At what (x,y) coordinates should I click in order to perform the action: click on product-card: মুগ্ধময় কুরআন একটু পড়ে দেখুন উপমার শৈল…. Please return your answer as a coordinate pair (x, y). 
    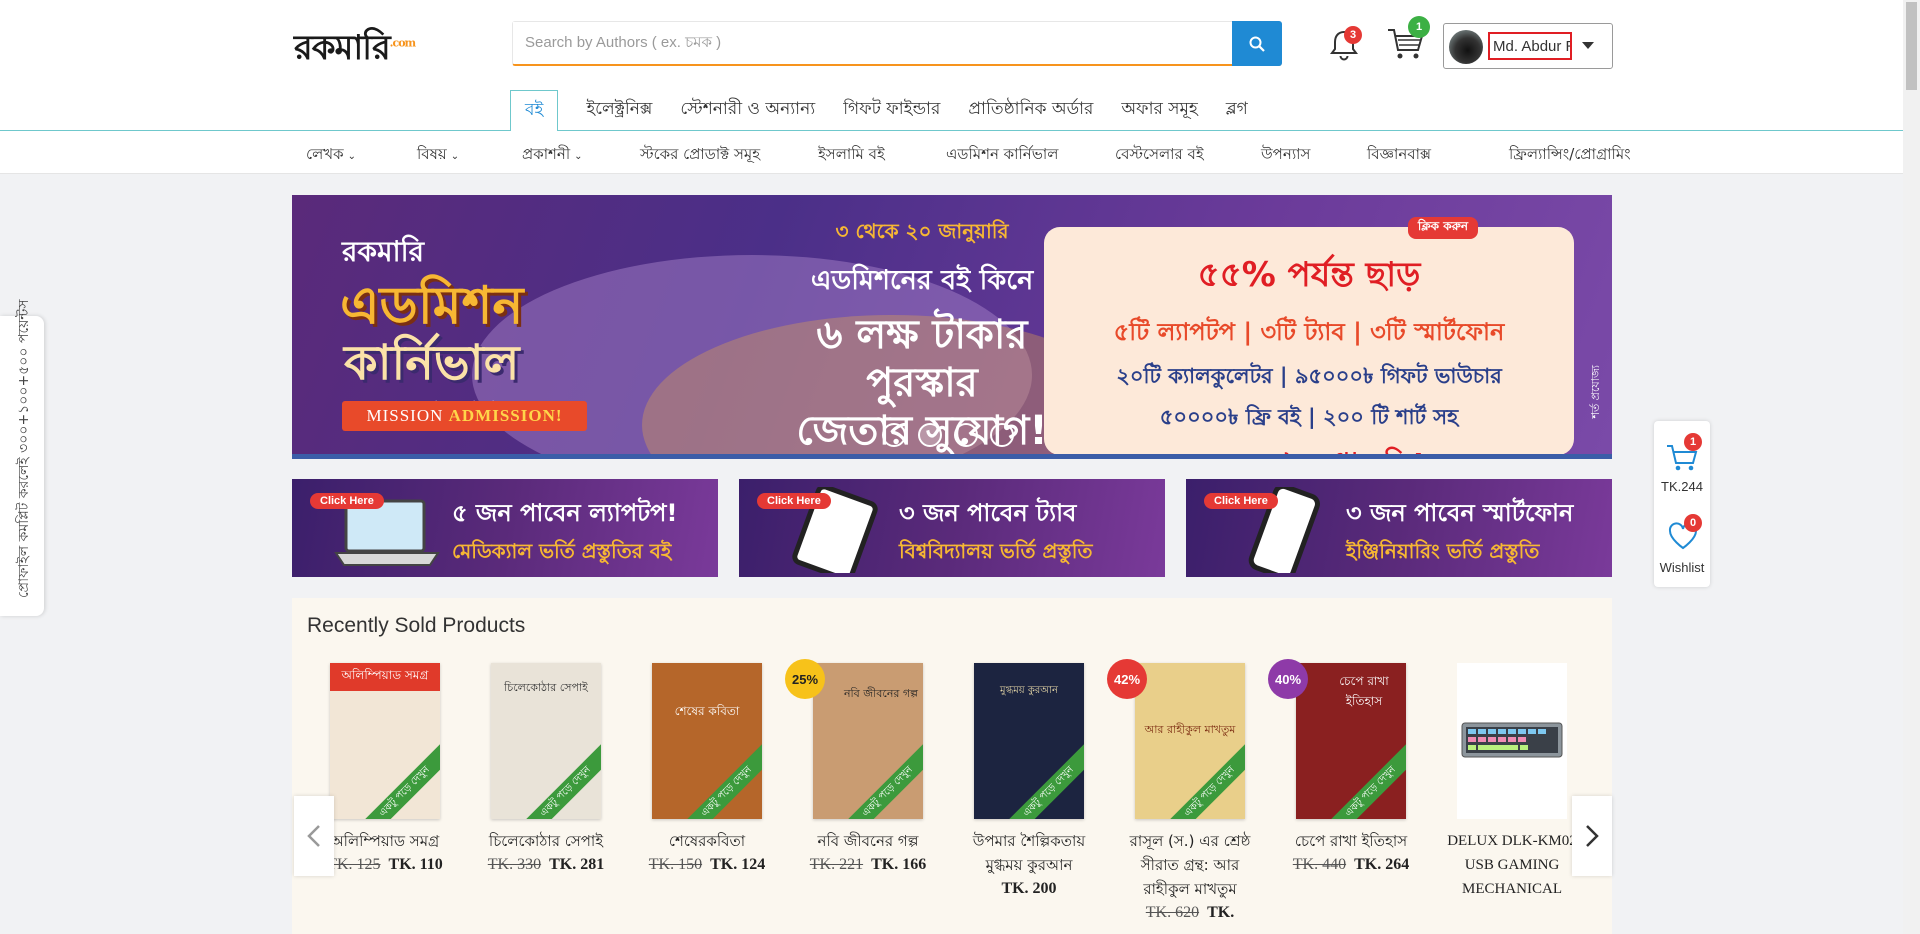
    Looking at the image, I should click on (1029, 782).